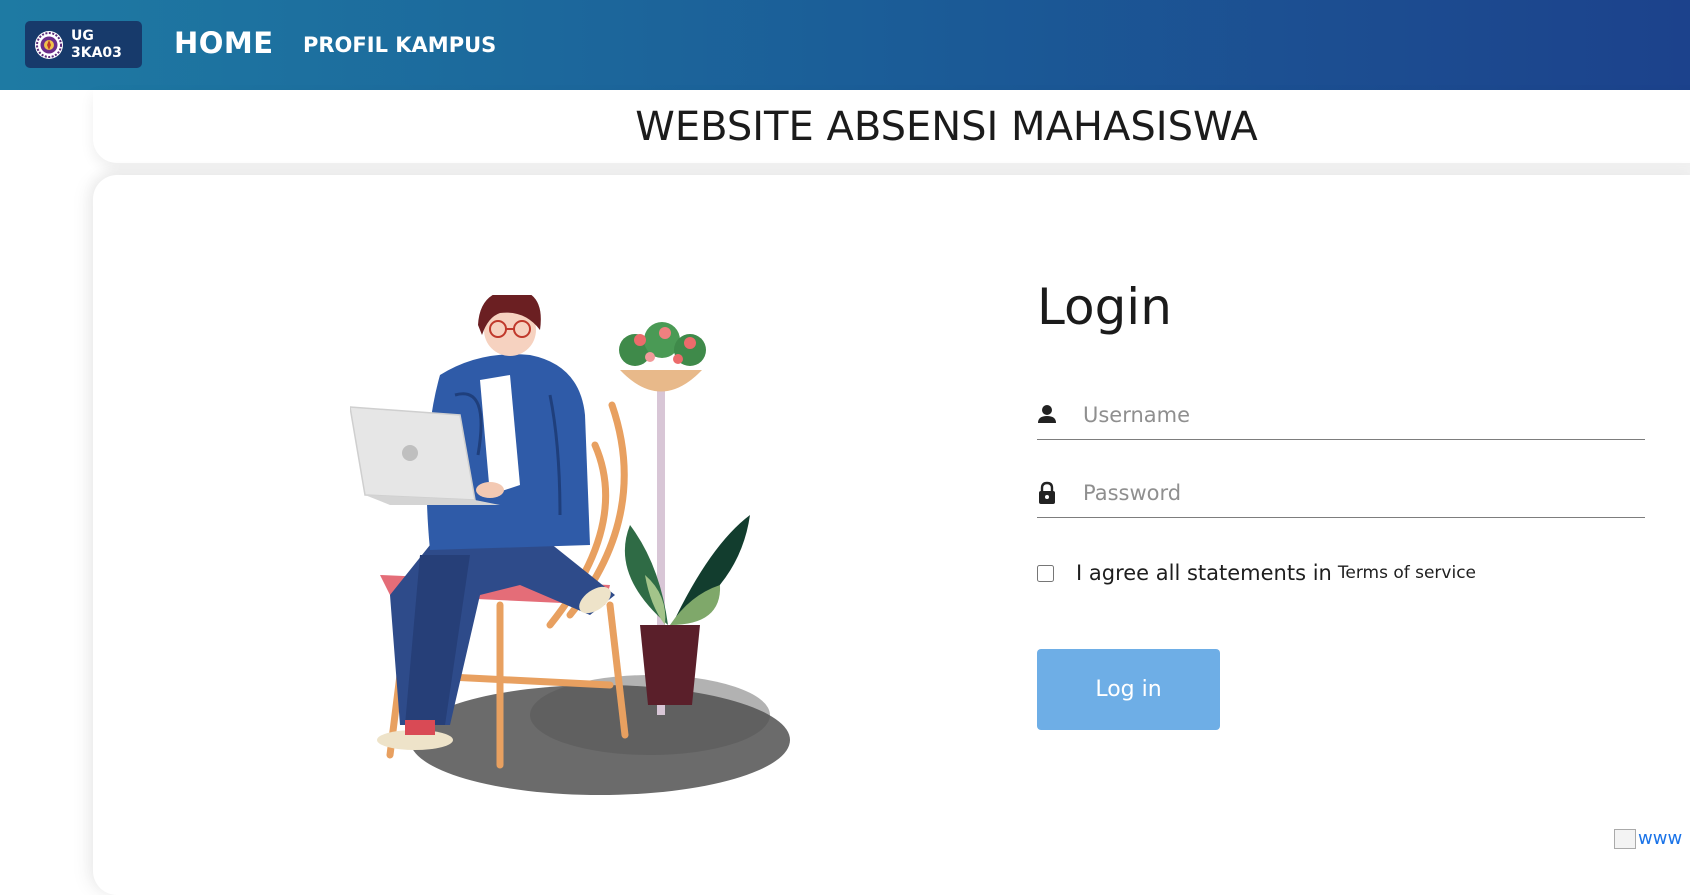  I want to click on username-field, so click(1341, 416).